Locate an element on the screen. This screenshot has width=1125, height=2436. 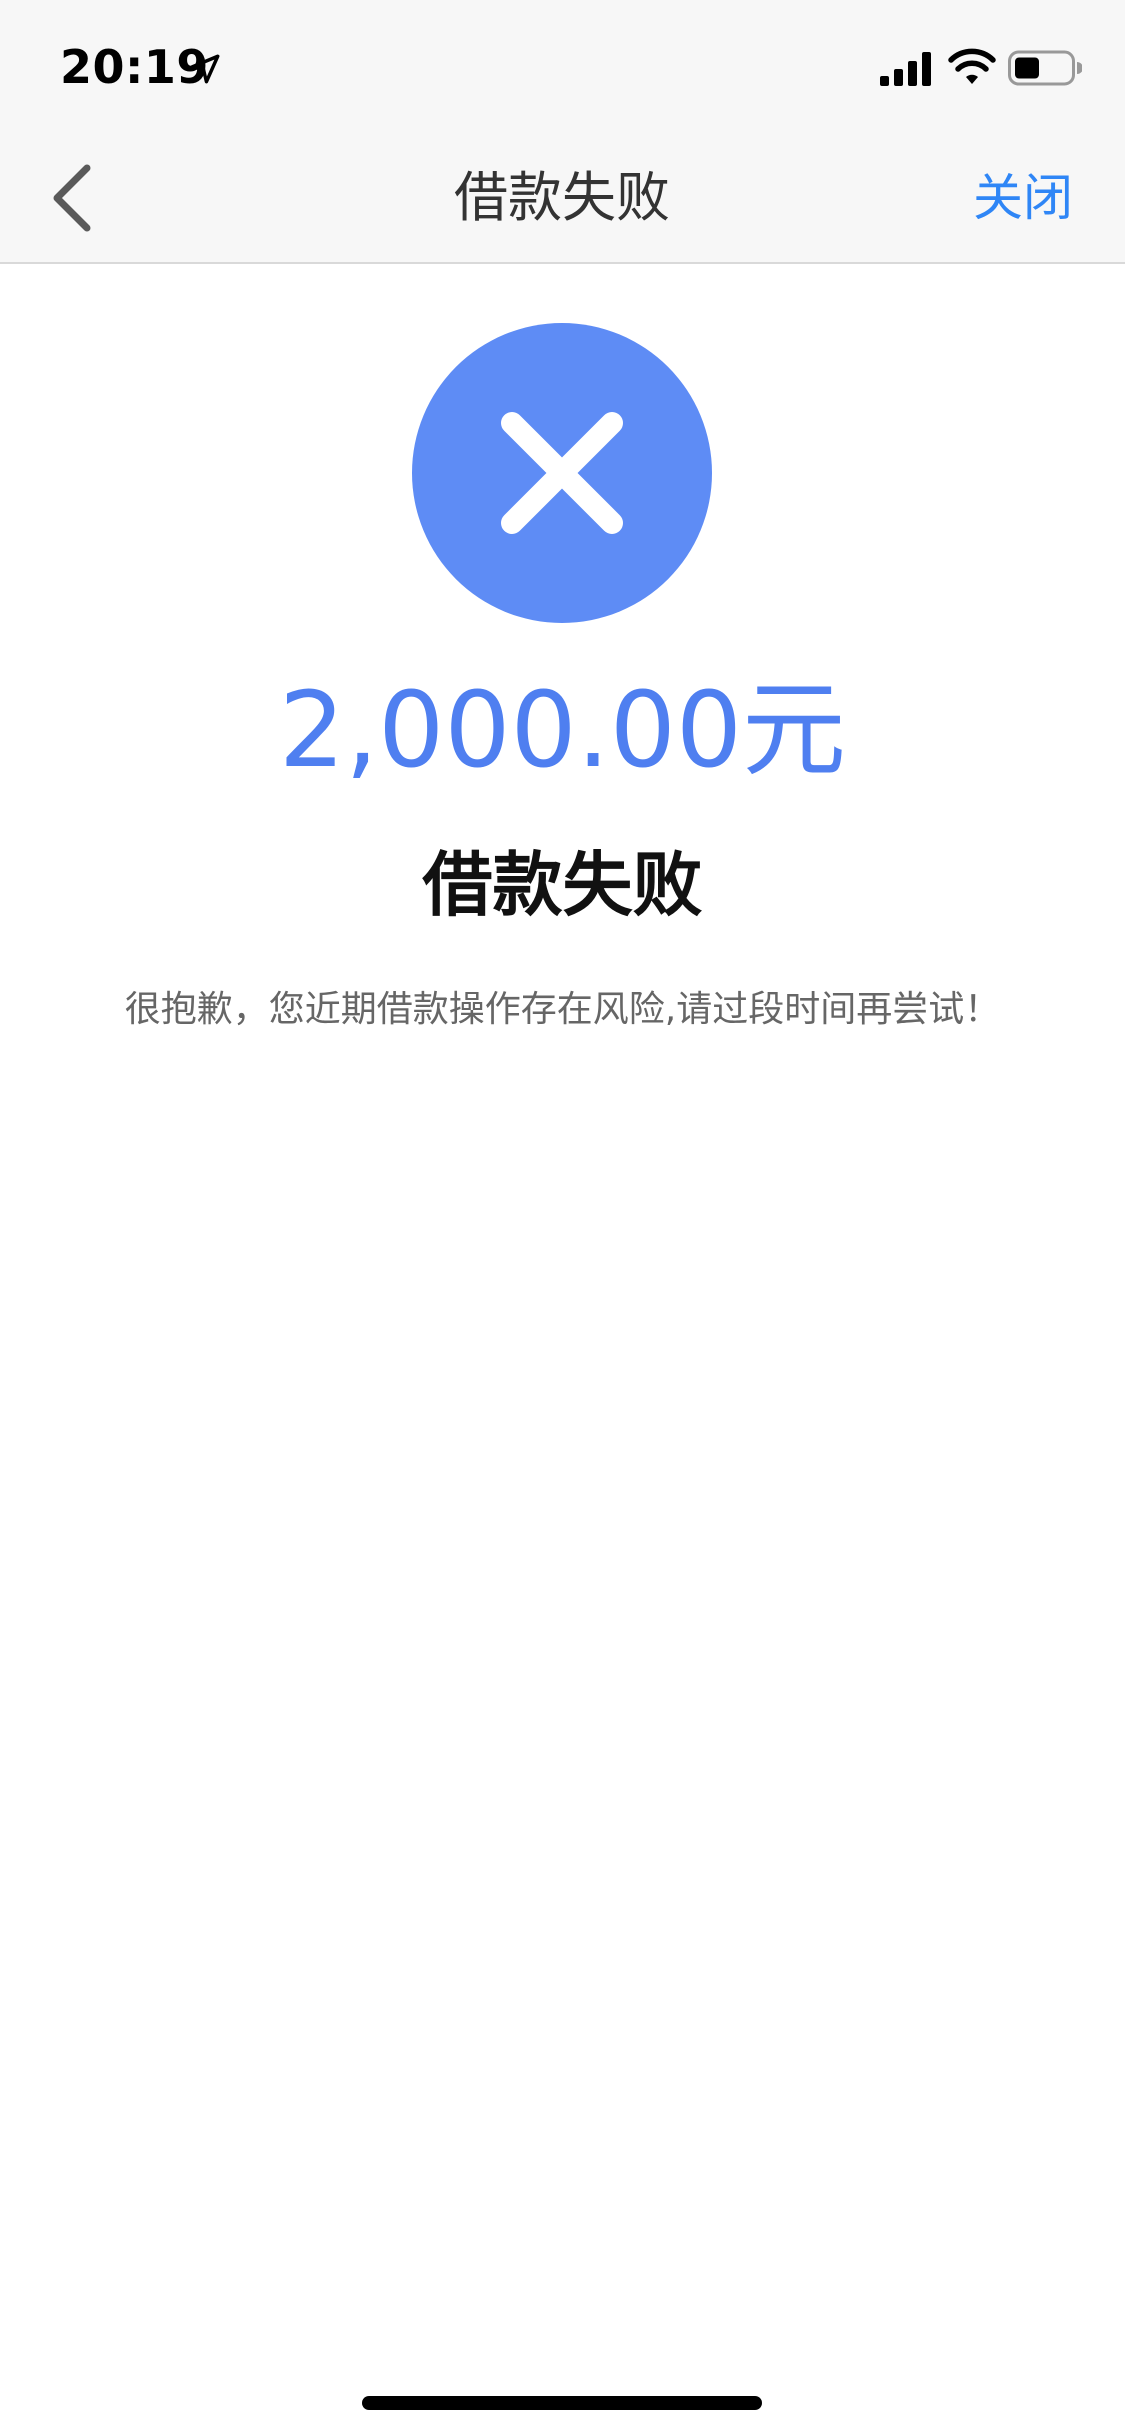
close-circle-icon is located at coordinates (562, 473).